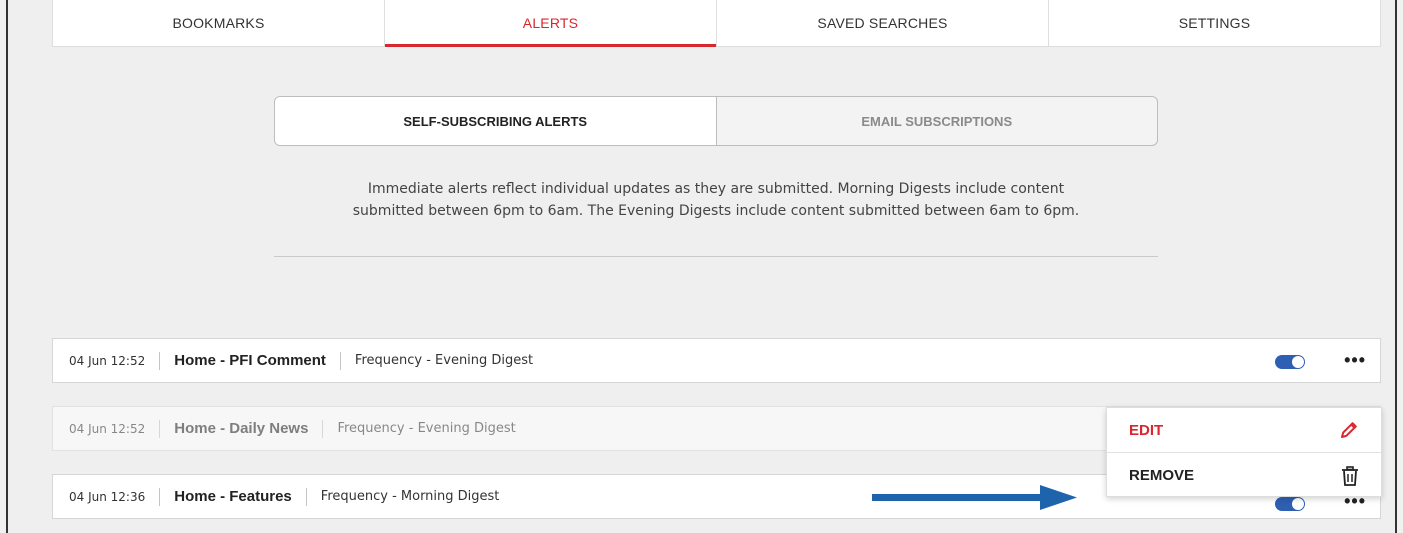 The image size is (1403, 533). I want to click on alert-frequency: Frequency - Morning Digest, so click(410, 496).